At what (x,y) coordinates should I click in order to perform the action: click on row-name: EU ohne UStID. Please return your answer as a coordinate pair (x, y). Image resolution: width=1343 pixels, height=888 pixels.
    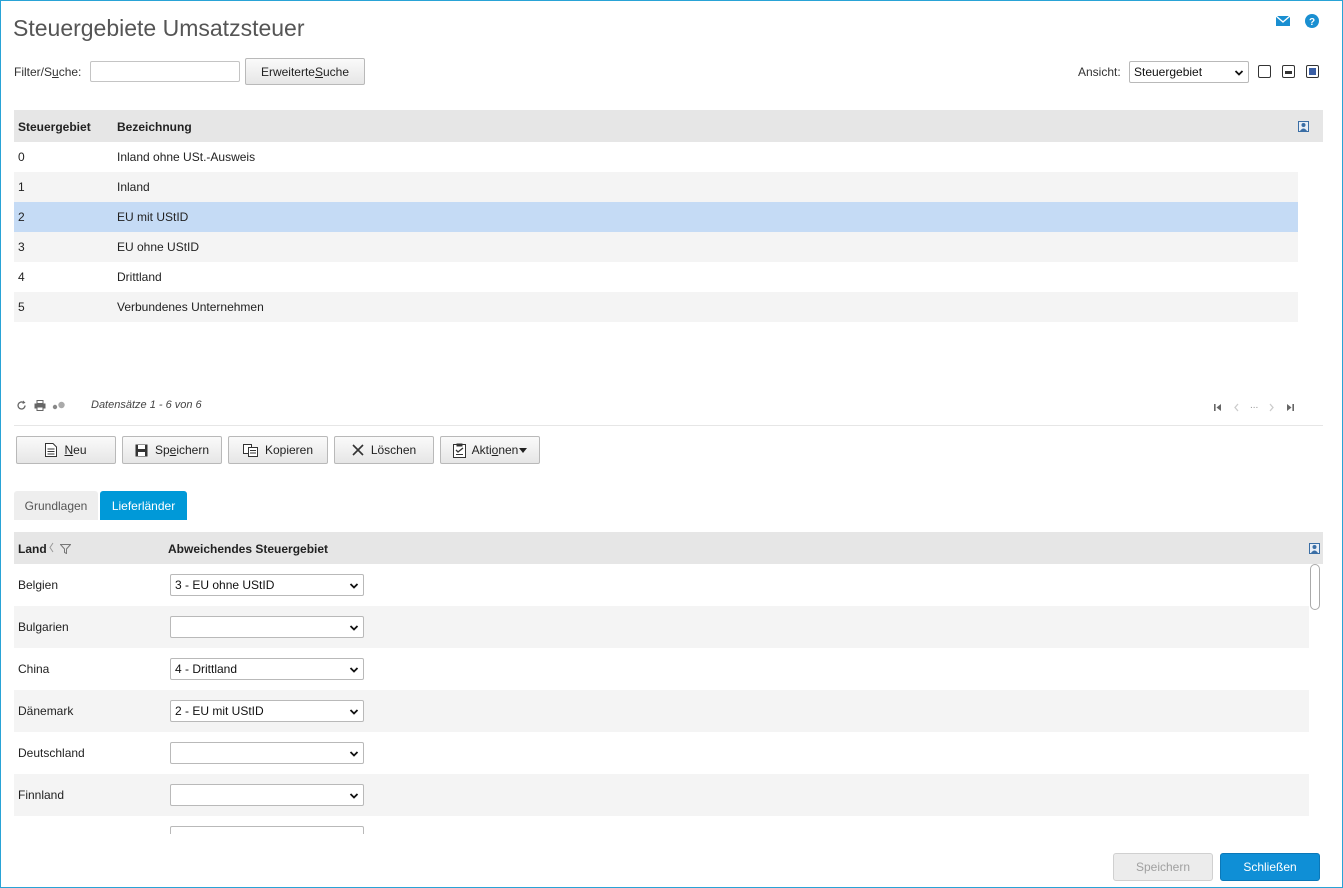
    Looking at the image, I should click on (158, 247).